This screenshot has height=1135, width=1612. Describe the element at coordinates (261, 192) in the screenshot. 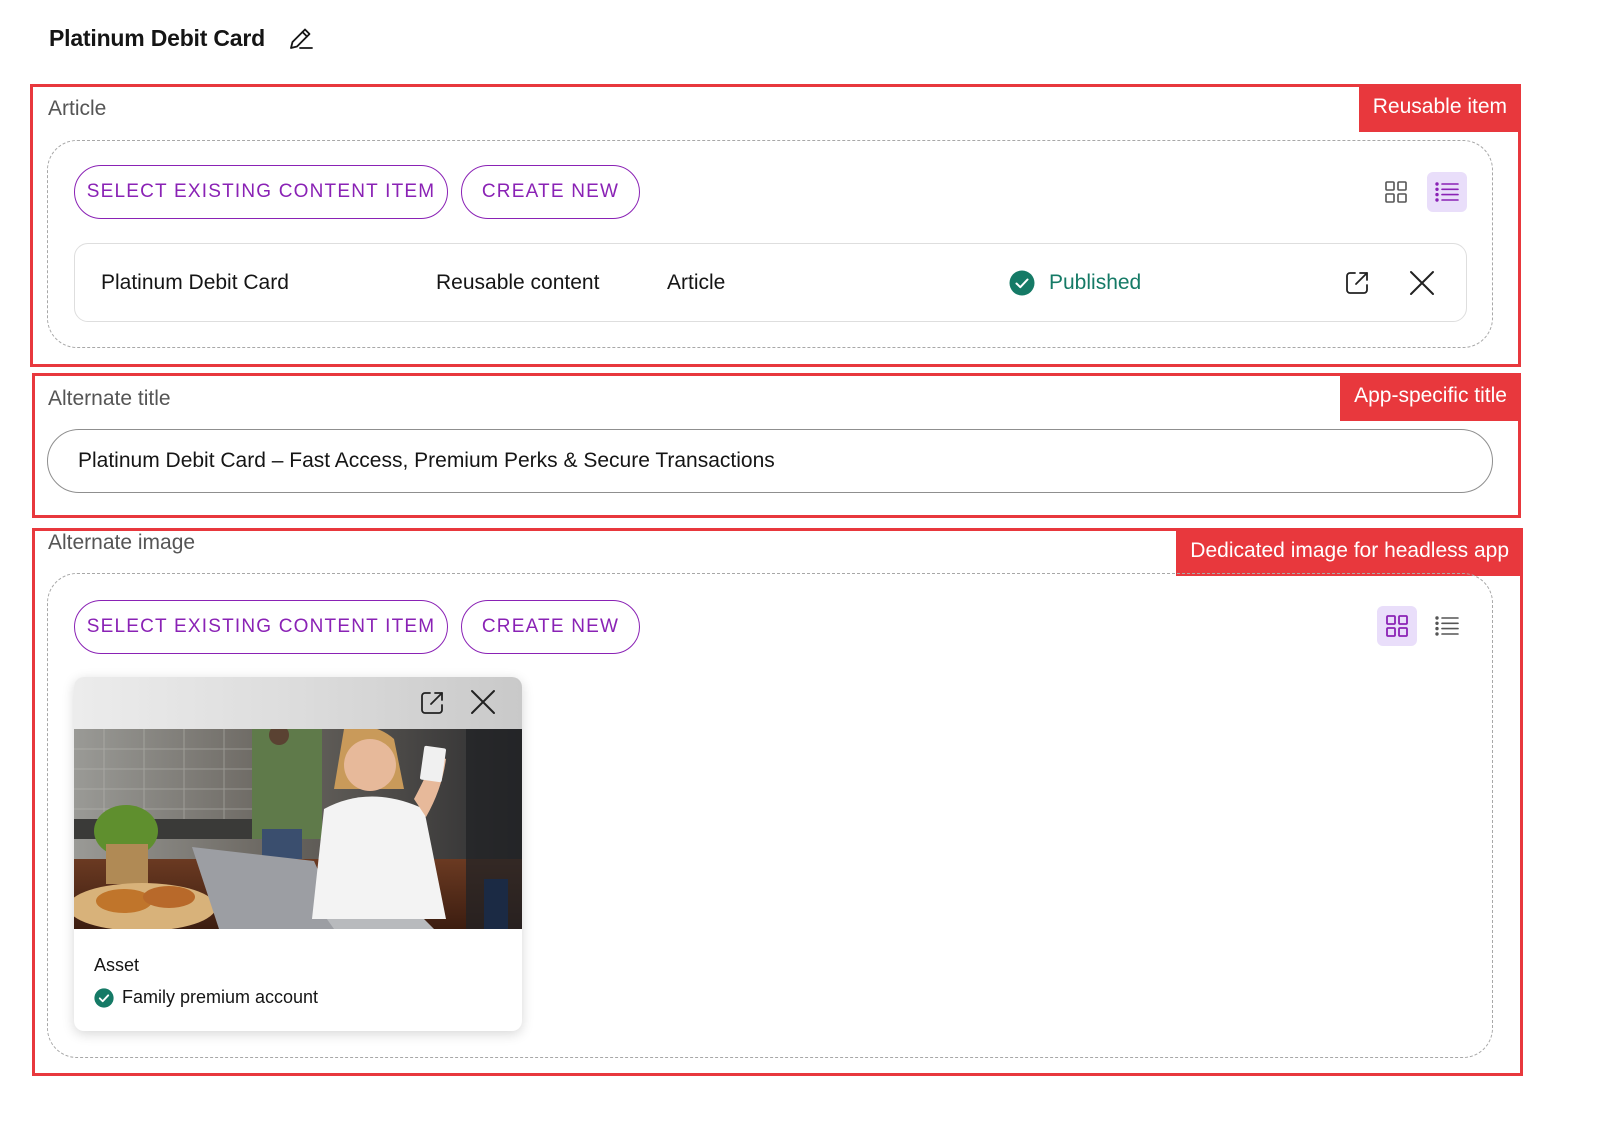

I see `article-select-existing-button: SELECT EXISTING CONTENT ITEM` at that location.